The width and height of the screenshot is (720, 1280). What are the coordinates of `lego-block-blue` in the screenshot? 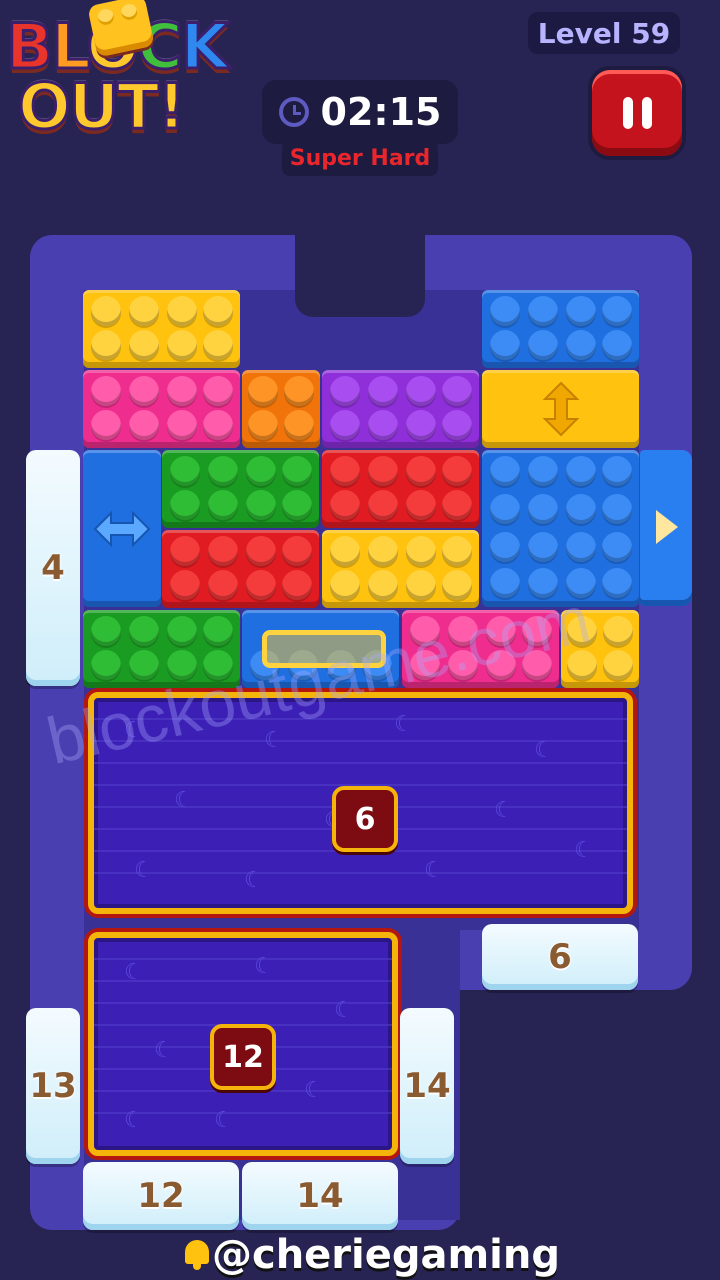 It's located at (560, 329).